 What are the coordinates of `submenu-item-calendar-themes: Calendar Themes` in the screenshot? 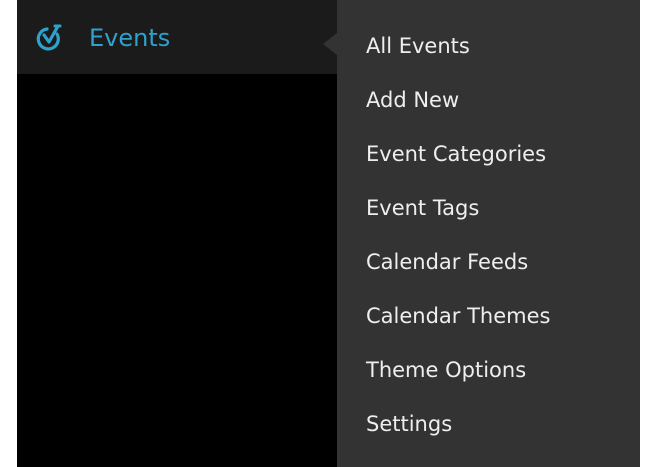 It's located at (458, 316).